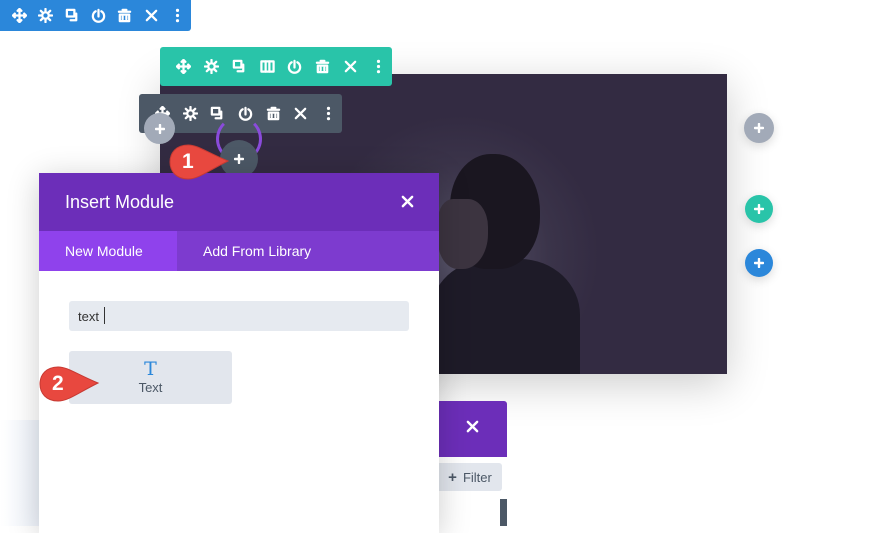 The height and width of the screenshot is (533, 875). I want to click on section-toolbar, so click(95, 15).